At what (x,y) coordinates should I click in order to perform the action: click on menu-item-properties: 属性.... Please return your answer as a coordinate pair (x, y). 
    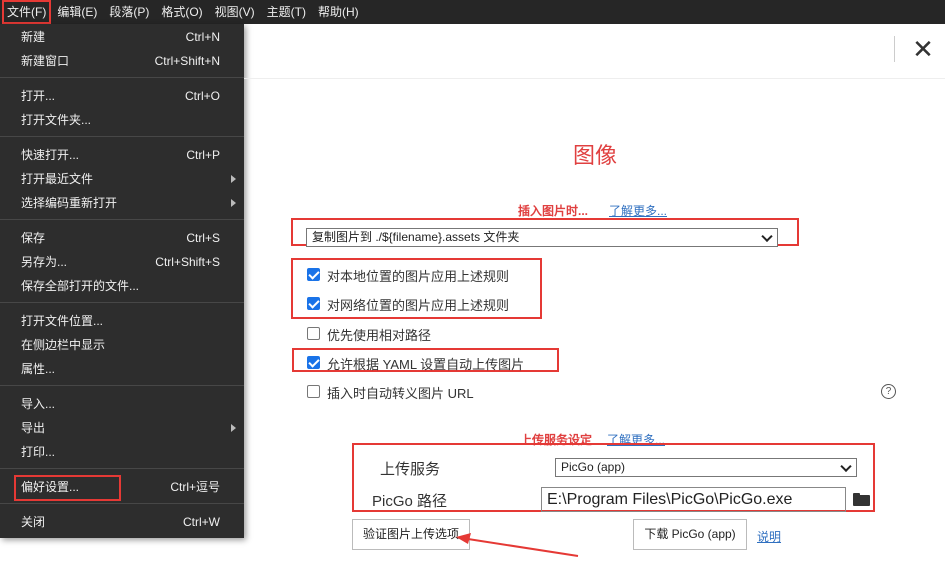
    Looking at the image, I should click on (122, 369).